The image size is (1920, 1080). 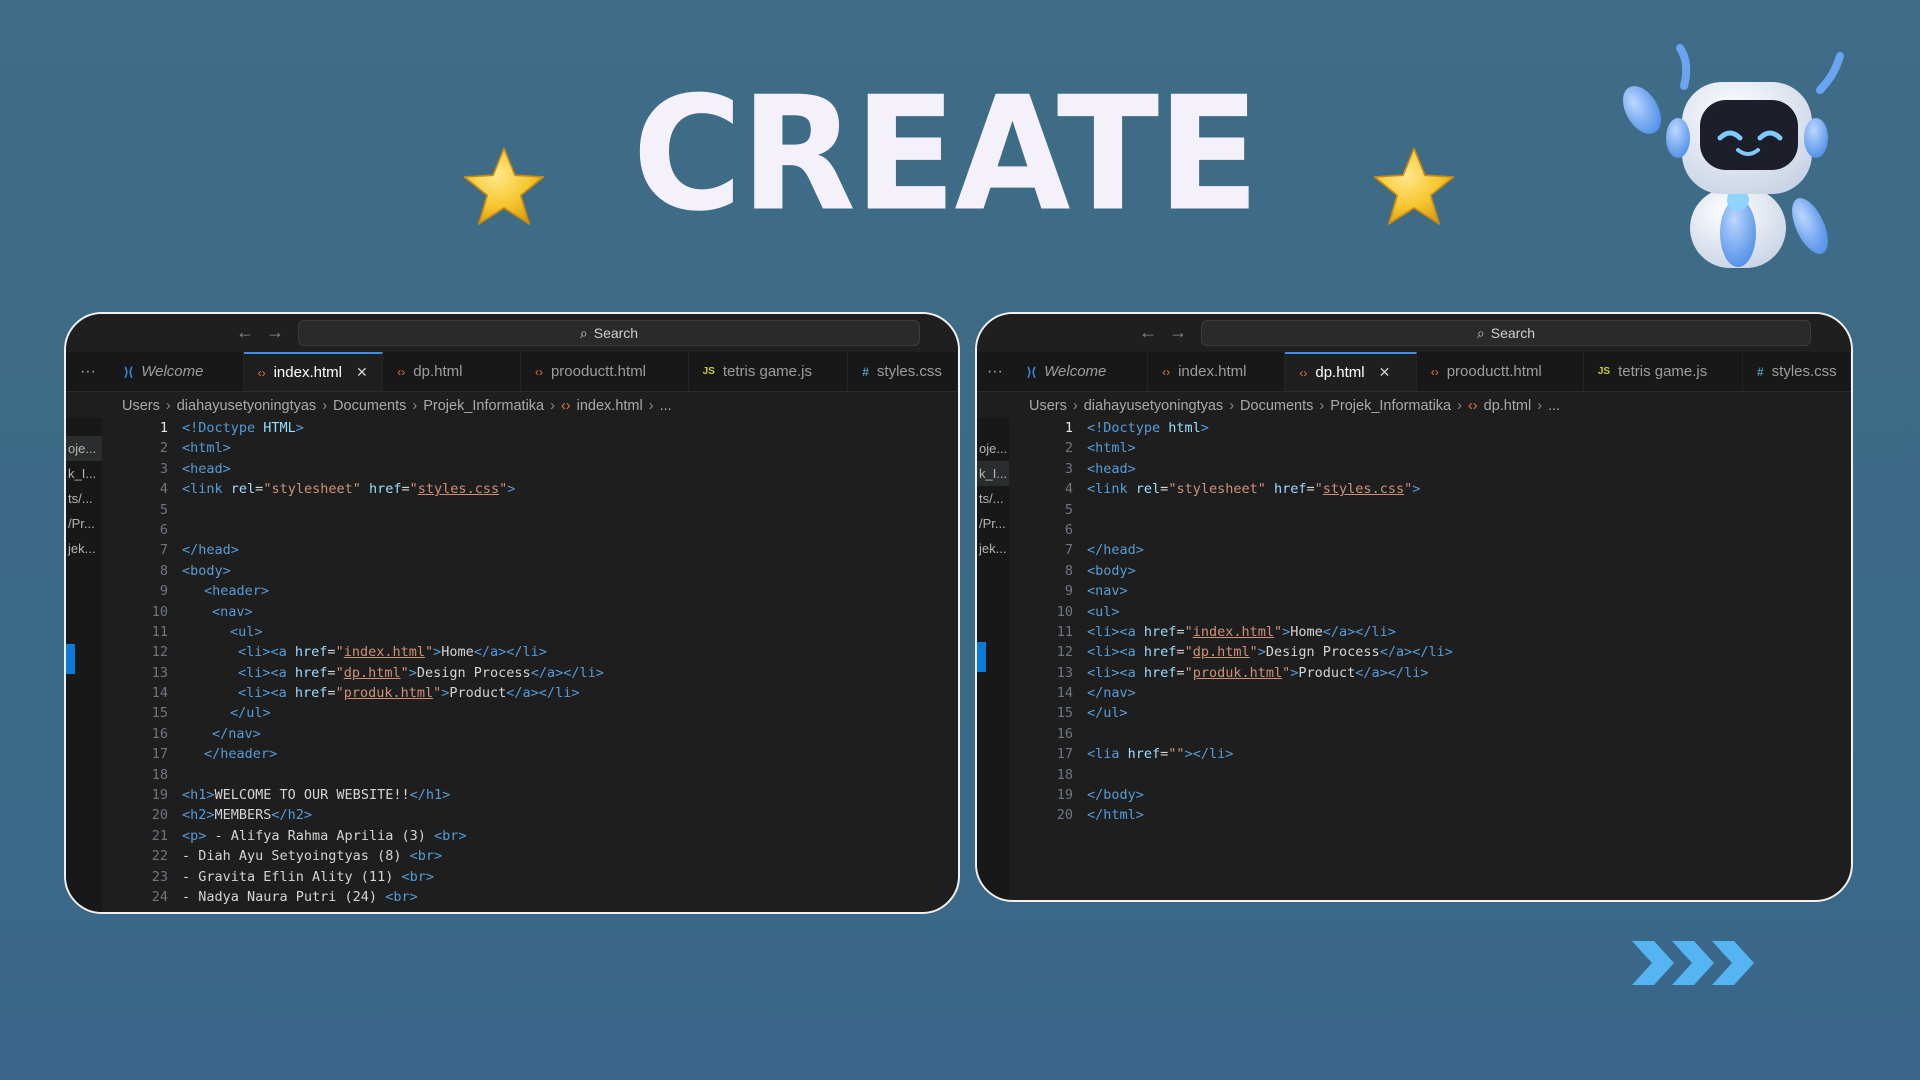 I want to click on code-line: 9 <header>, so click(x=544, y=591).